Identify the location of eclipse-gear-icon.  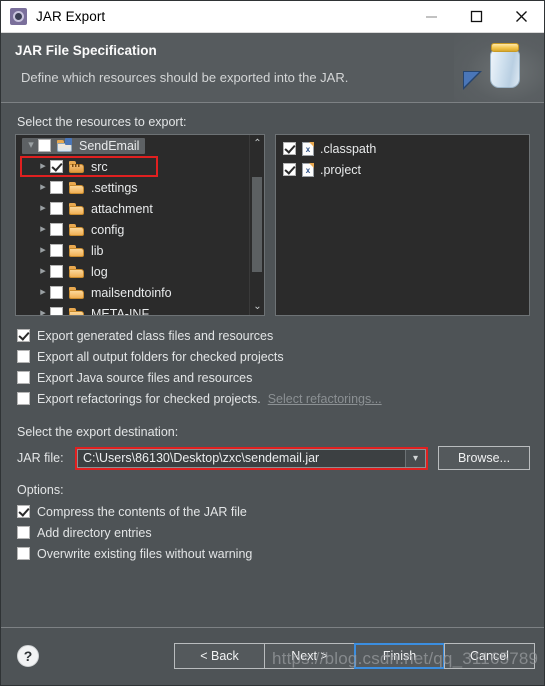
(18, 16).